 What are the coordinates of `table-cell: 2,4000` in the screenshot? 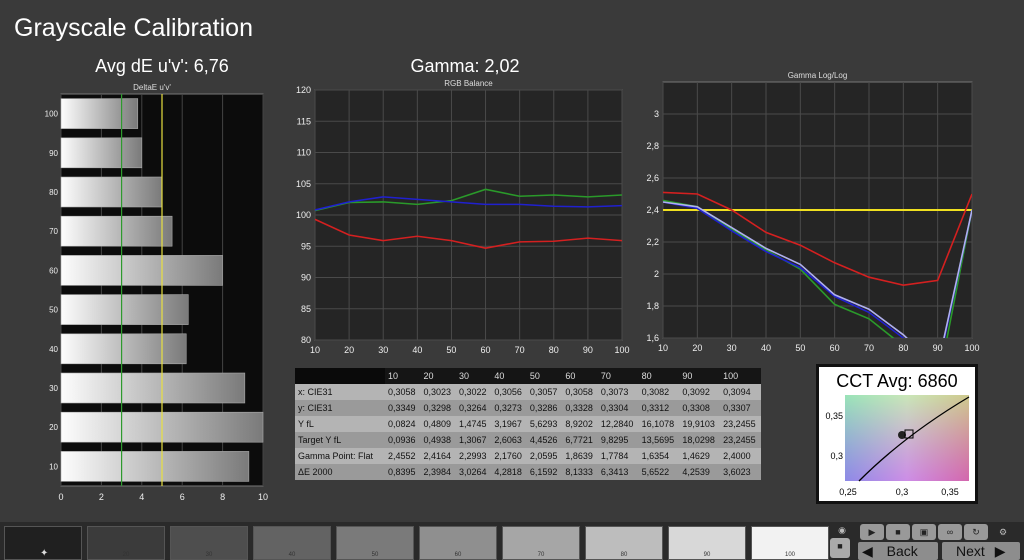 It's located at (740, 456).